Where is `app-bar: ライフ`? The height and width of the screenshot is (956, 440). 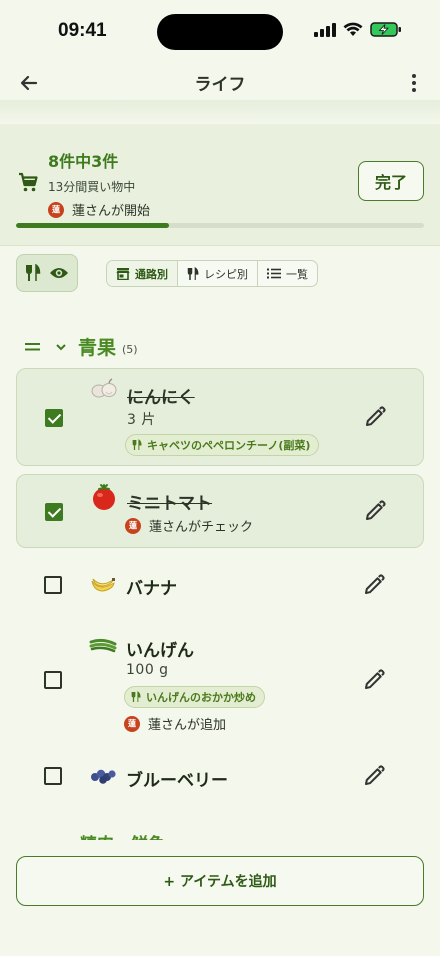 app-bar: ライフ is located at coordinates (220, 82).